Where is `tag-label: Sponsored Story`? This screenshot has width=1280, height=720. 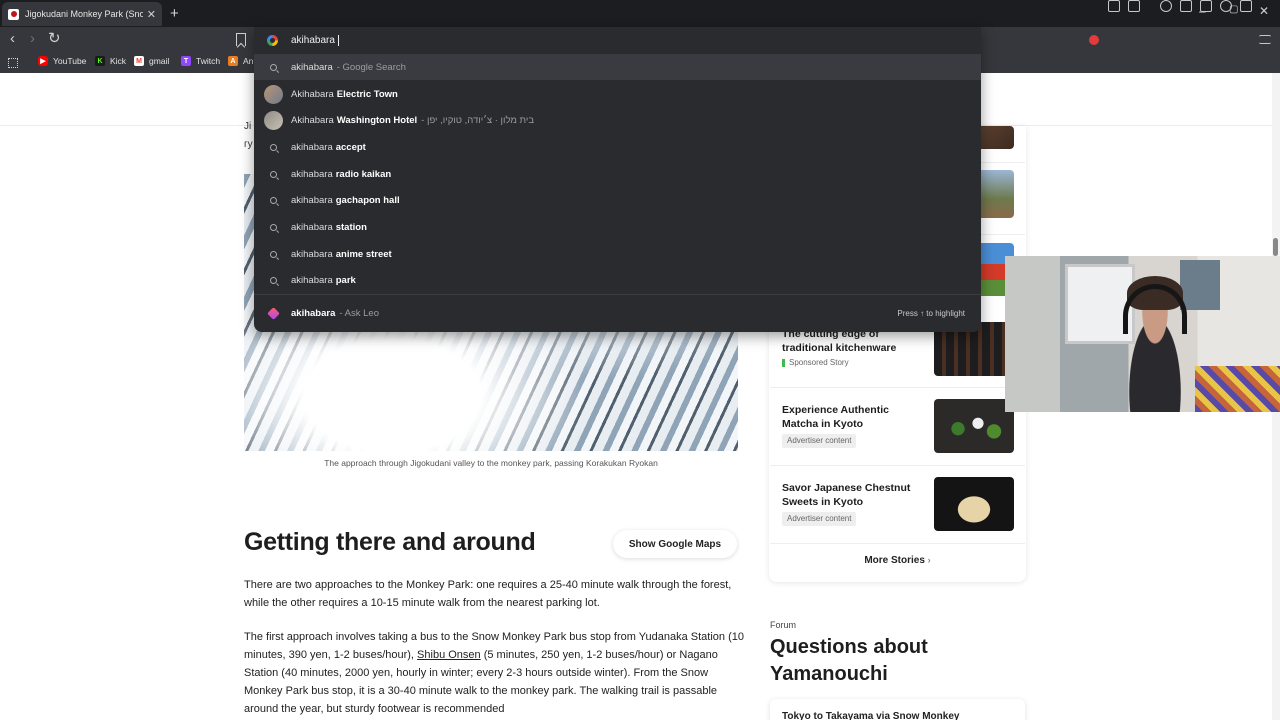 tag-label: Sponsored Story is located at coordinates (819, 362).